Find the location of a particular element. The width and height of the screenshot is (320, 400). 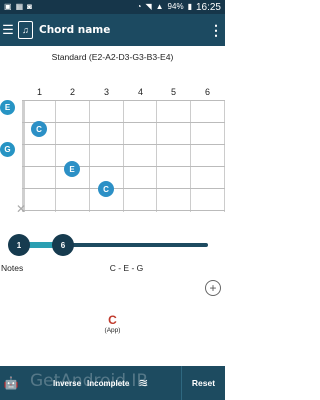

app-title: Chord name is located at coordinates (75, 30).